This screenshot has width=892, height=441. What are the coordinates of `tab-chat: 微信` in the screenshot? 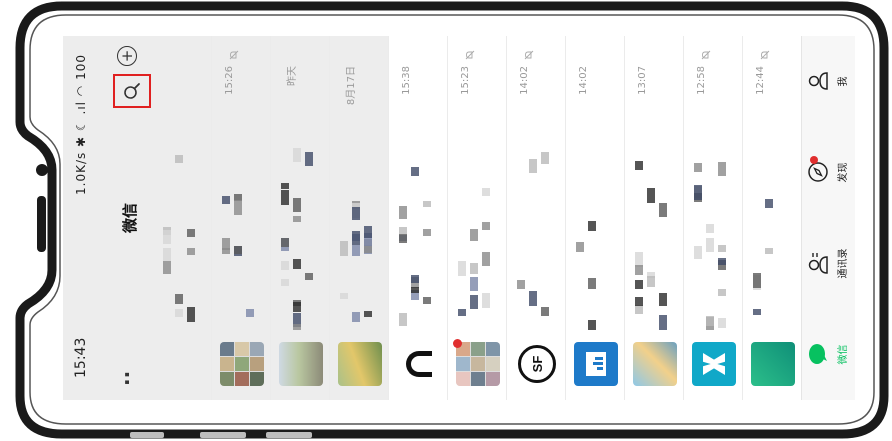 It's located at (828, 354).